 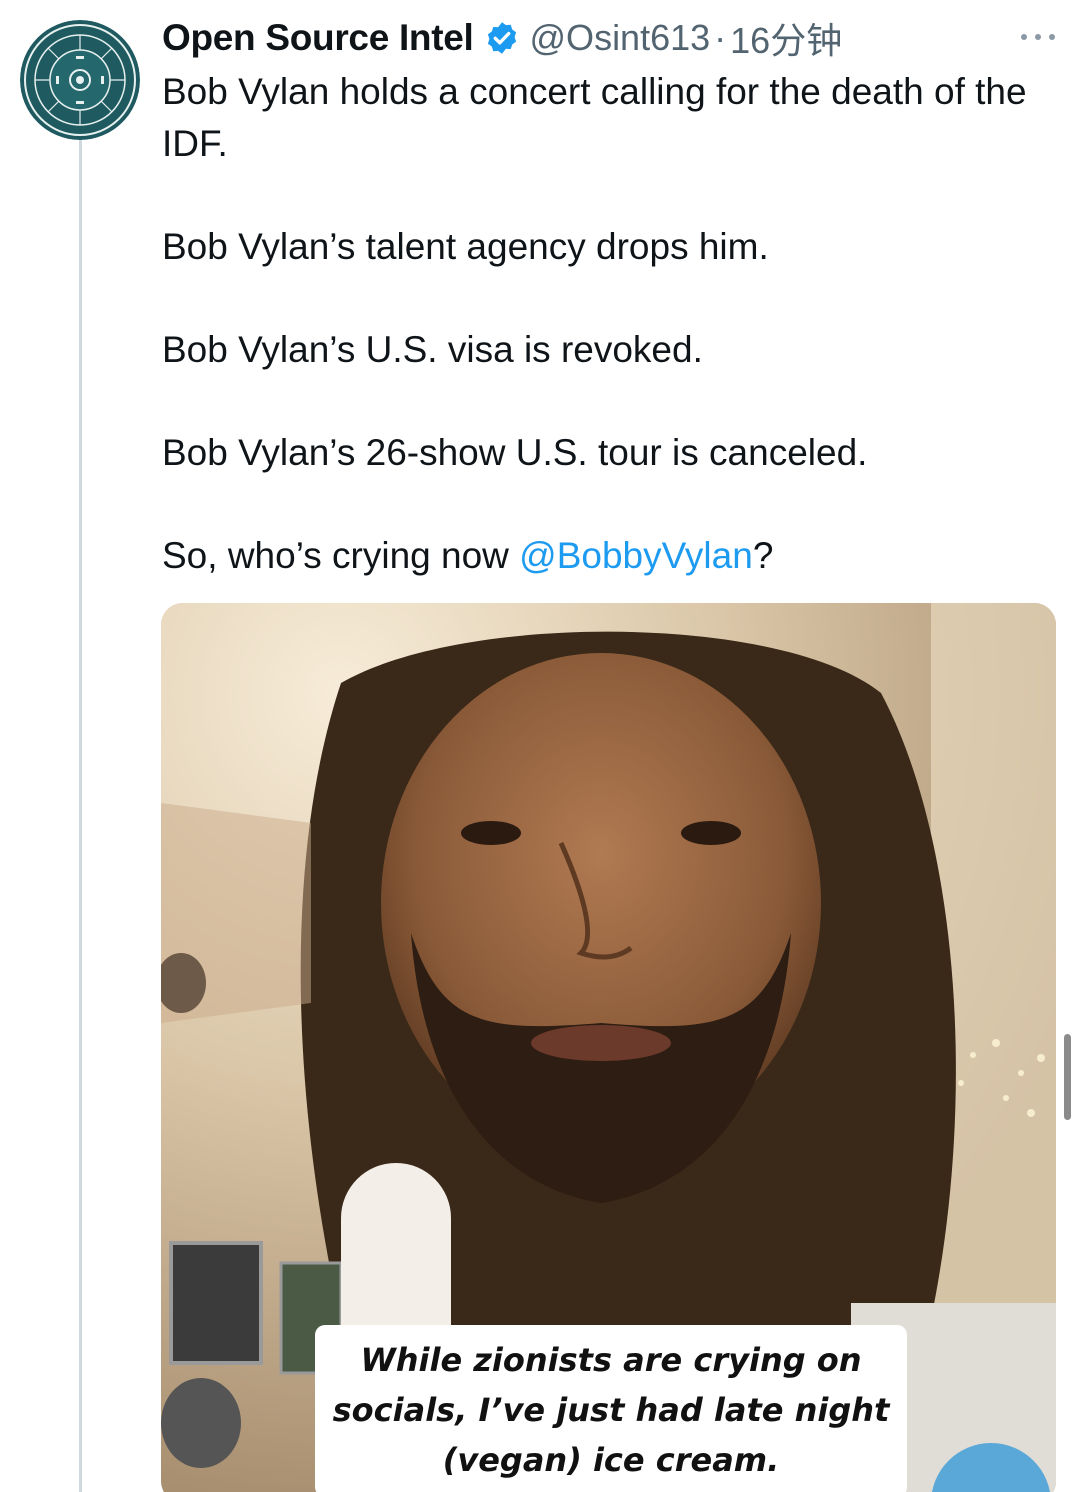 I want to click on display-name: Open Source Intel, so click(x=318, y=38).